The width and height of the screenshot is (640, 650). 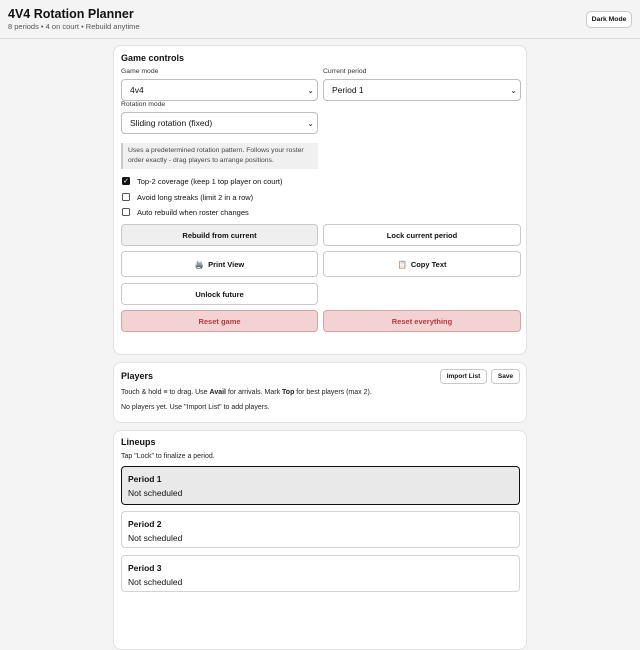 I want to click on copy-text-button: 📋 Copy Text, so click(x=422, y=264).